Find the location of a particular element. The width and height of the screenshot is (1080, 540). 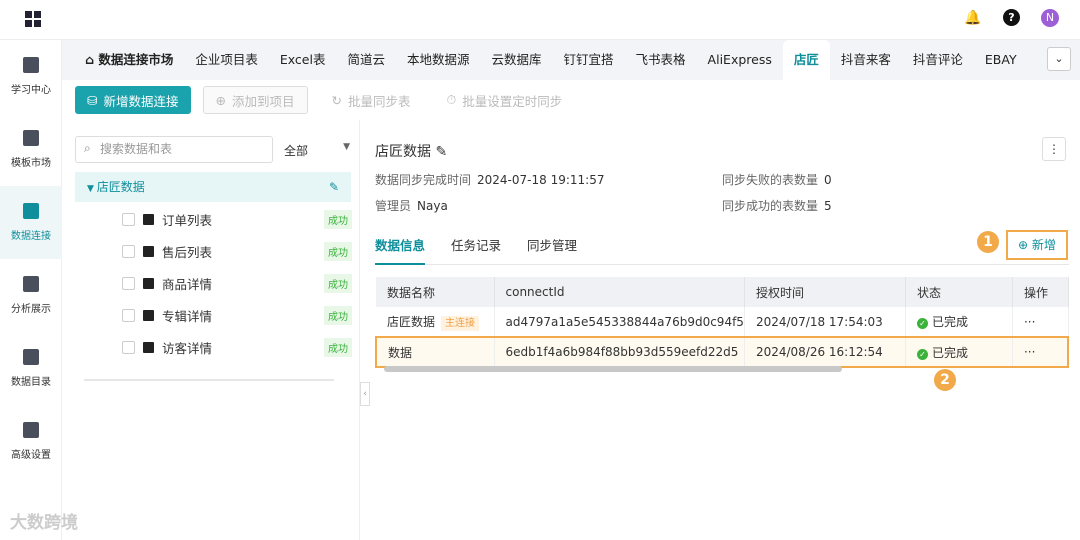

sync-time: 数据同步完成时间 2024-07-18 19:11:57 is located at coordinates (489, 179).